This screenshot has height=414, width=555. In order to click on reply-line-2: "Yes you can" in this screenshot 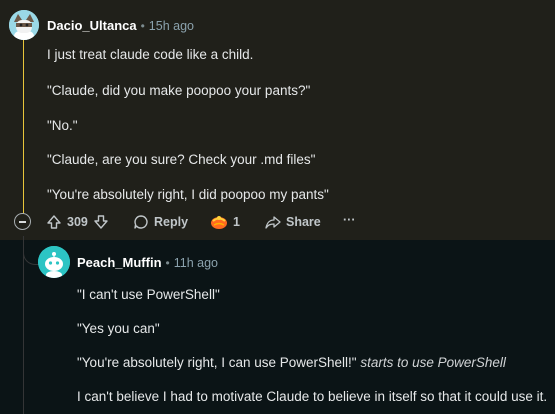, I will do `click(118, 328)`.